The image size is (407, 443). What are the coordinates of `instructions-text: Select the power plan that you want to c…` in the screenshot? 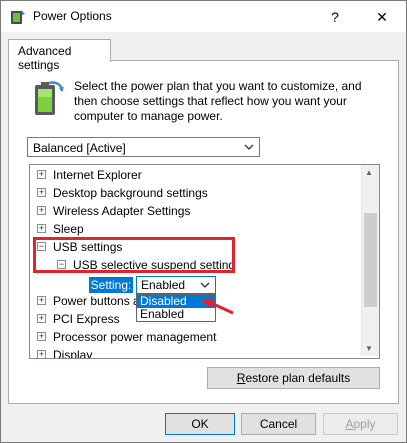 It's located at (218, 101).